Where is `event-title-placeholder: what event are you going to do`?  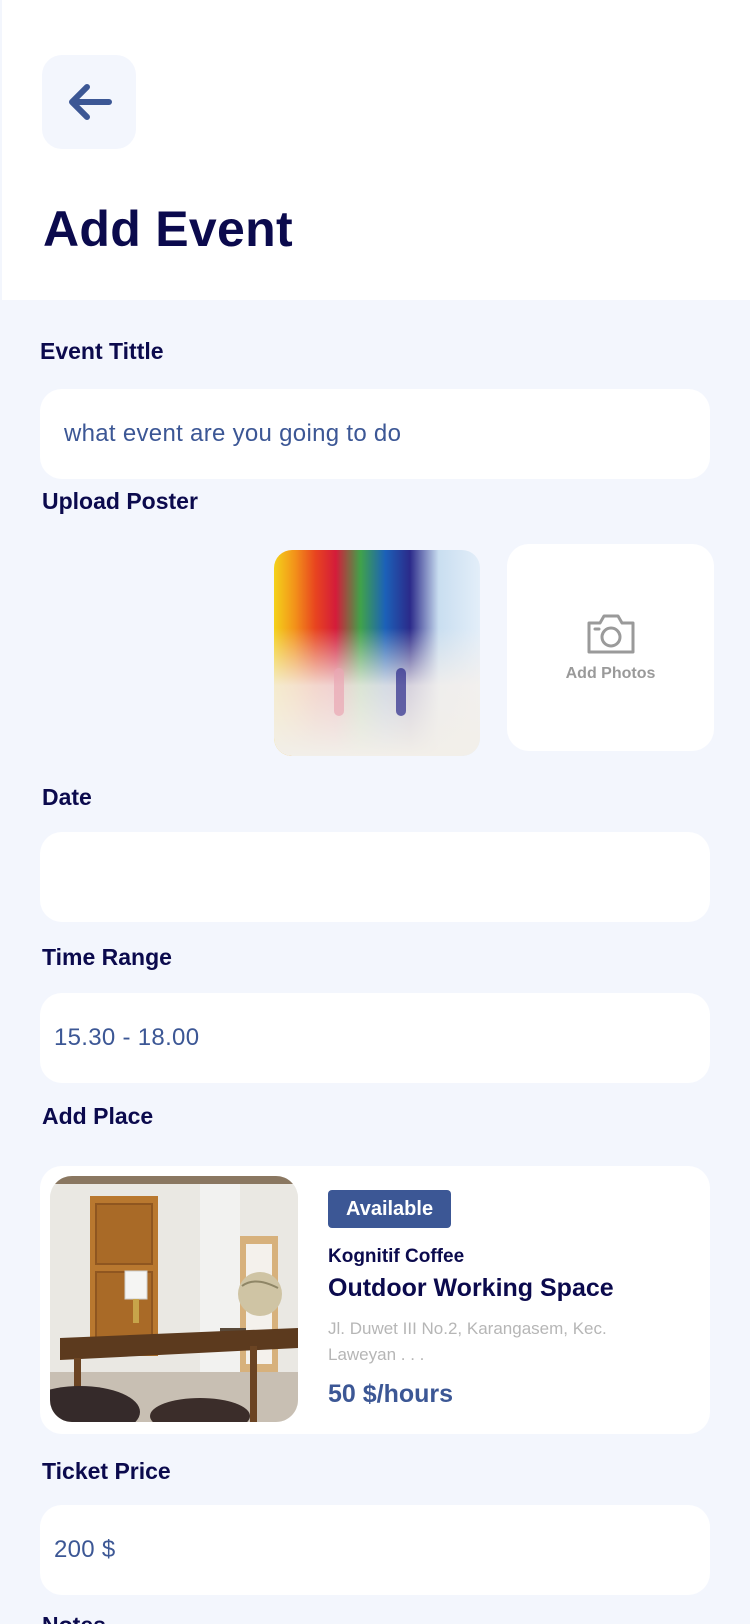 event-title-placeholder: what event are you going to do is located at coordinates (233, 433).